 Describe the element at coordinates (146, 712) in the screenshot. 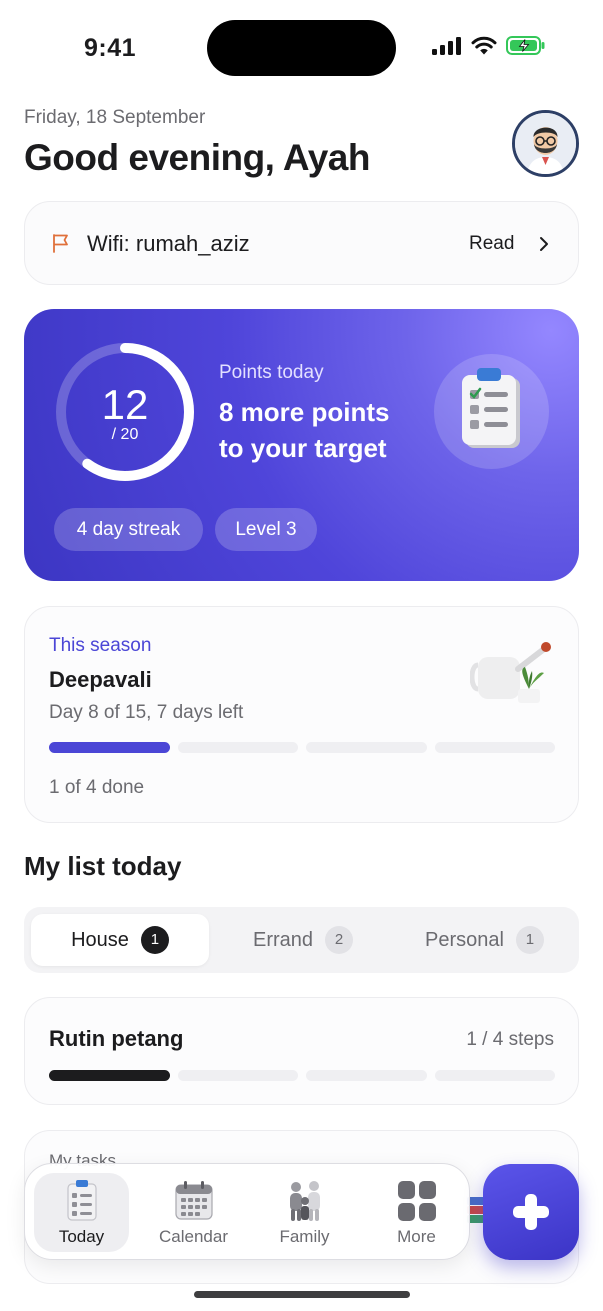

I see `season-subtitle: Day 8 of 15, 7 days left` at that location.